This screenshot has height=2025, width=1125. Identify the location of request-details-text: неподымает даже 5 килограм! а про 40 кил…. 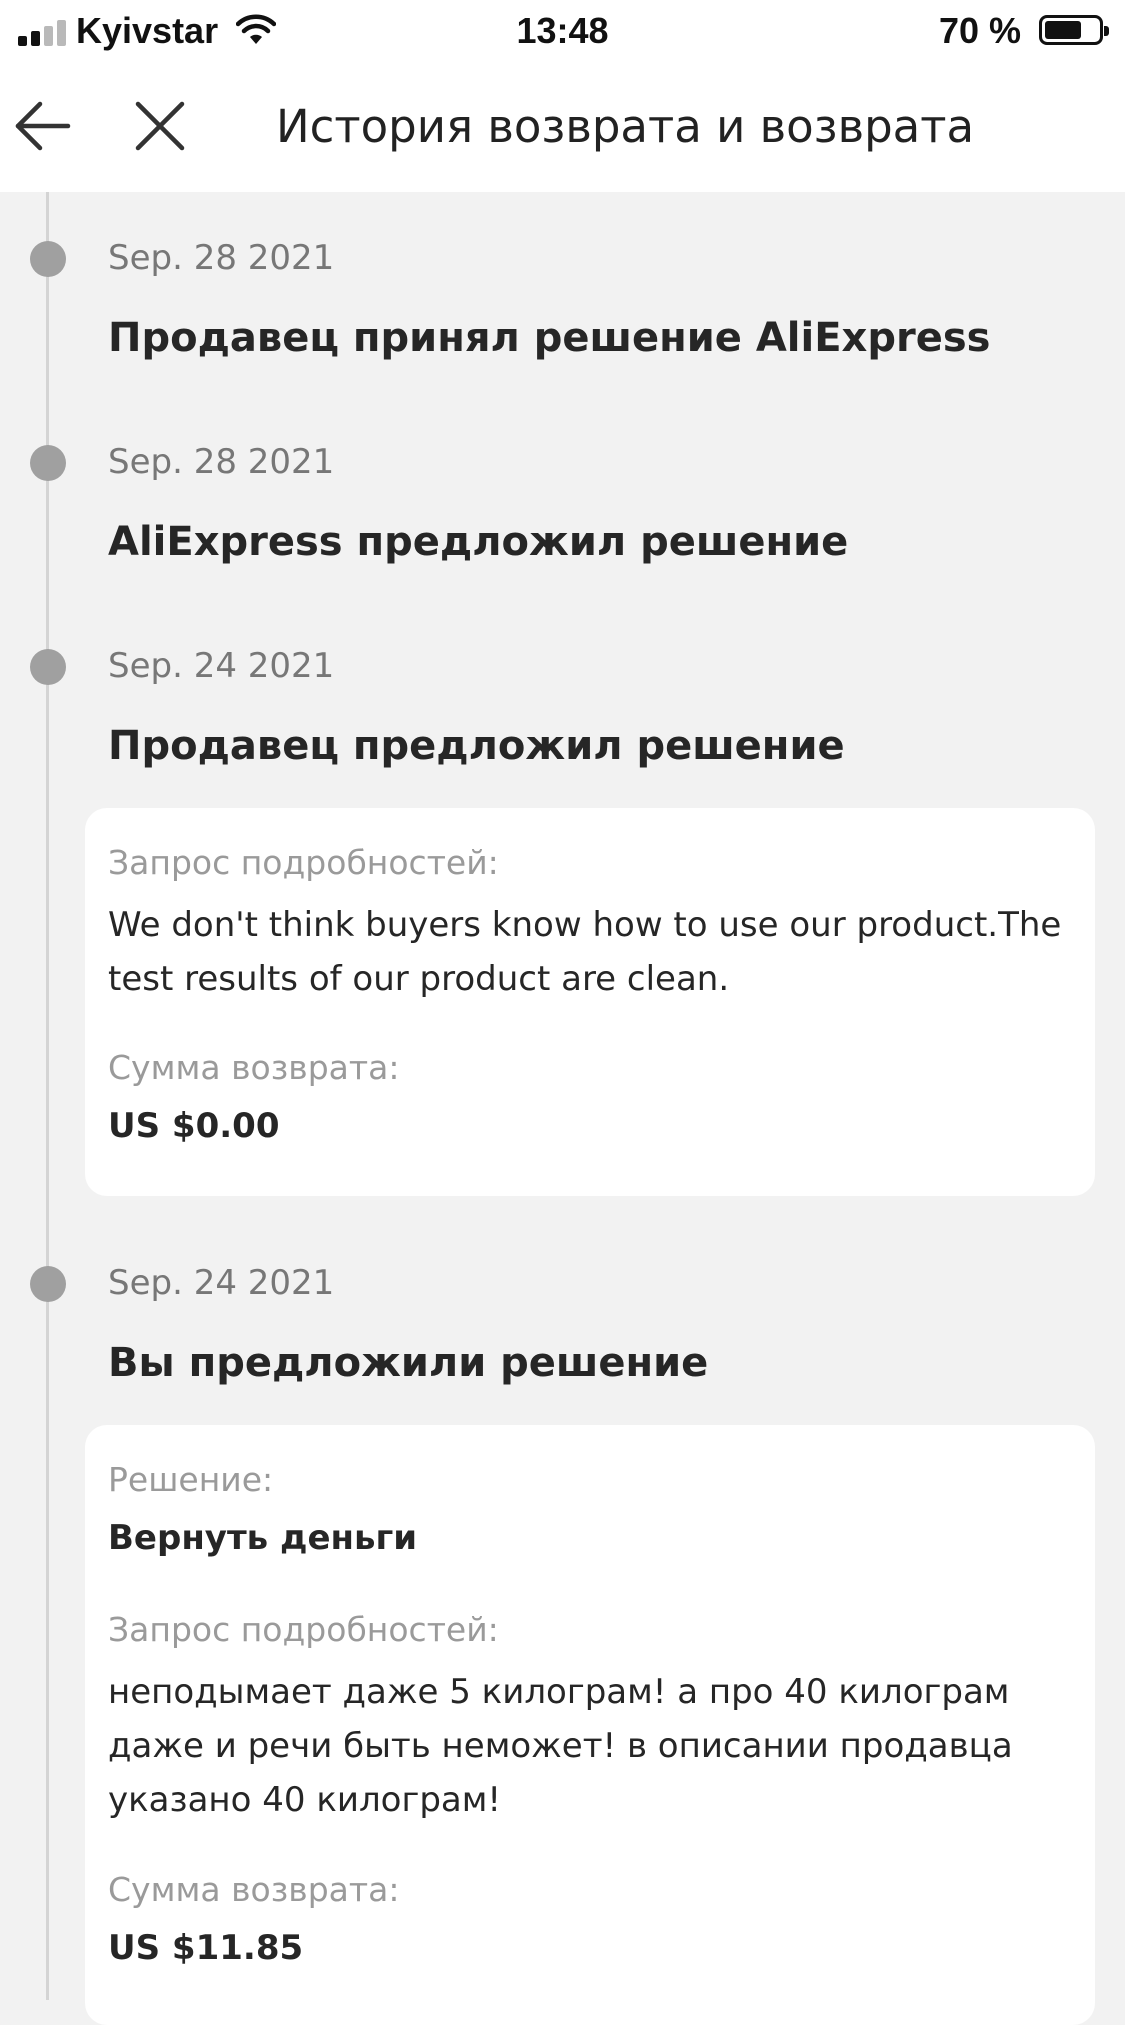
(560, 1746).